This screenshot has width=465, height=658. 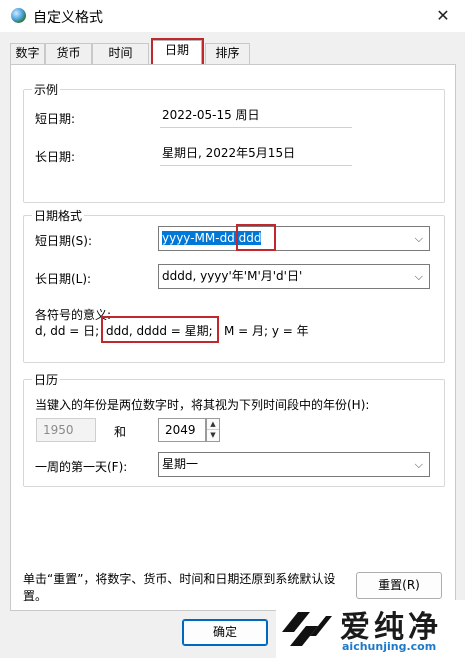 I want to click on symbols-part1: d, dd = 日;, so click(x=67, y=331).